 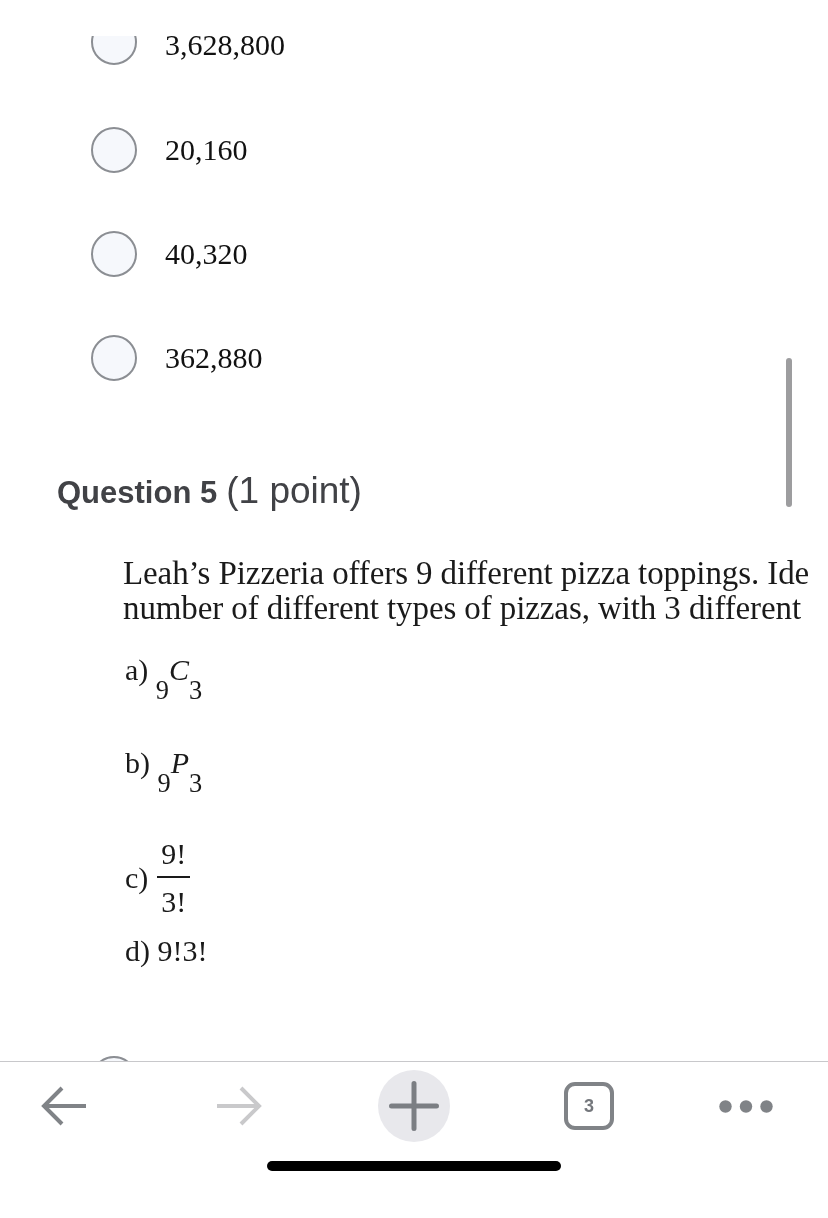 I want to click on answer-choice: b) $_{9}$P$_{3}$, so click(x=164, y=772).